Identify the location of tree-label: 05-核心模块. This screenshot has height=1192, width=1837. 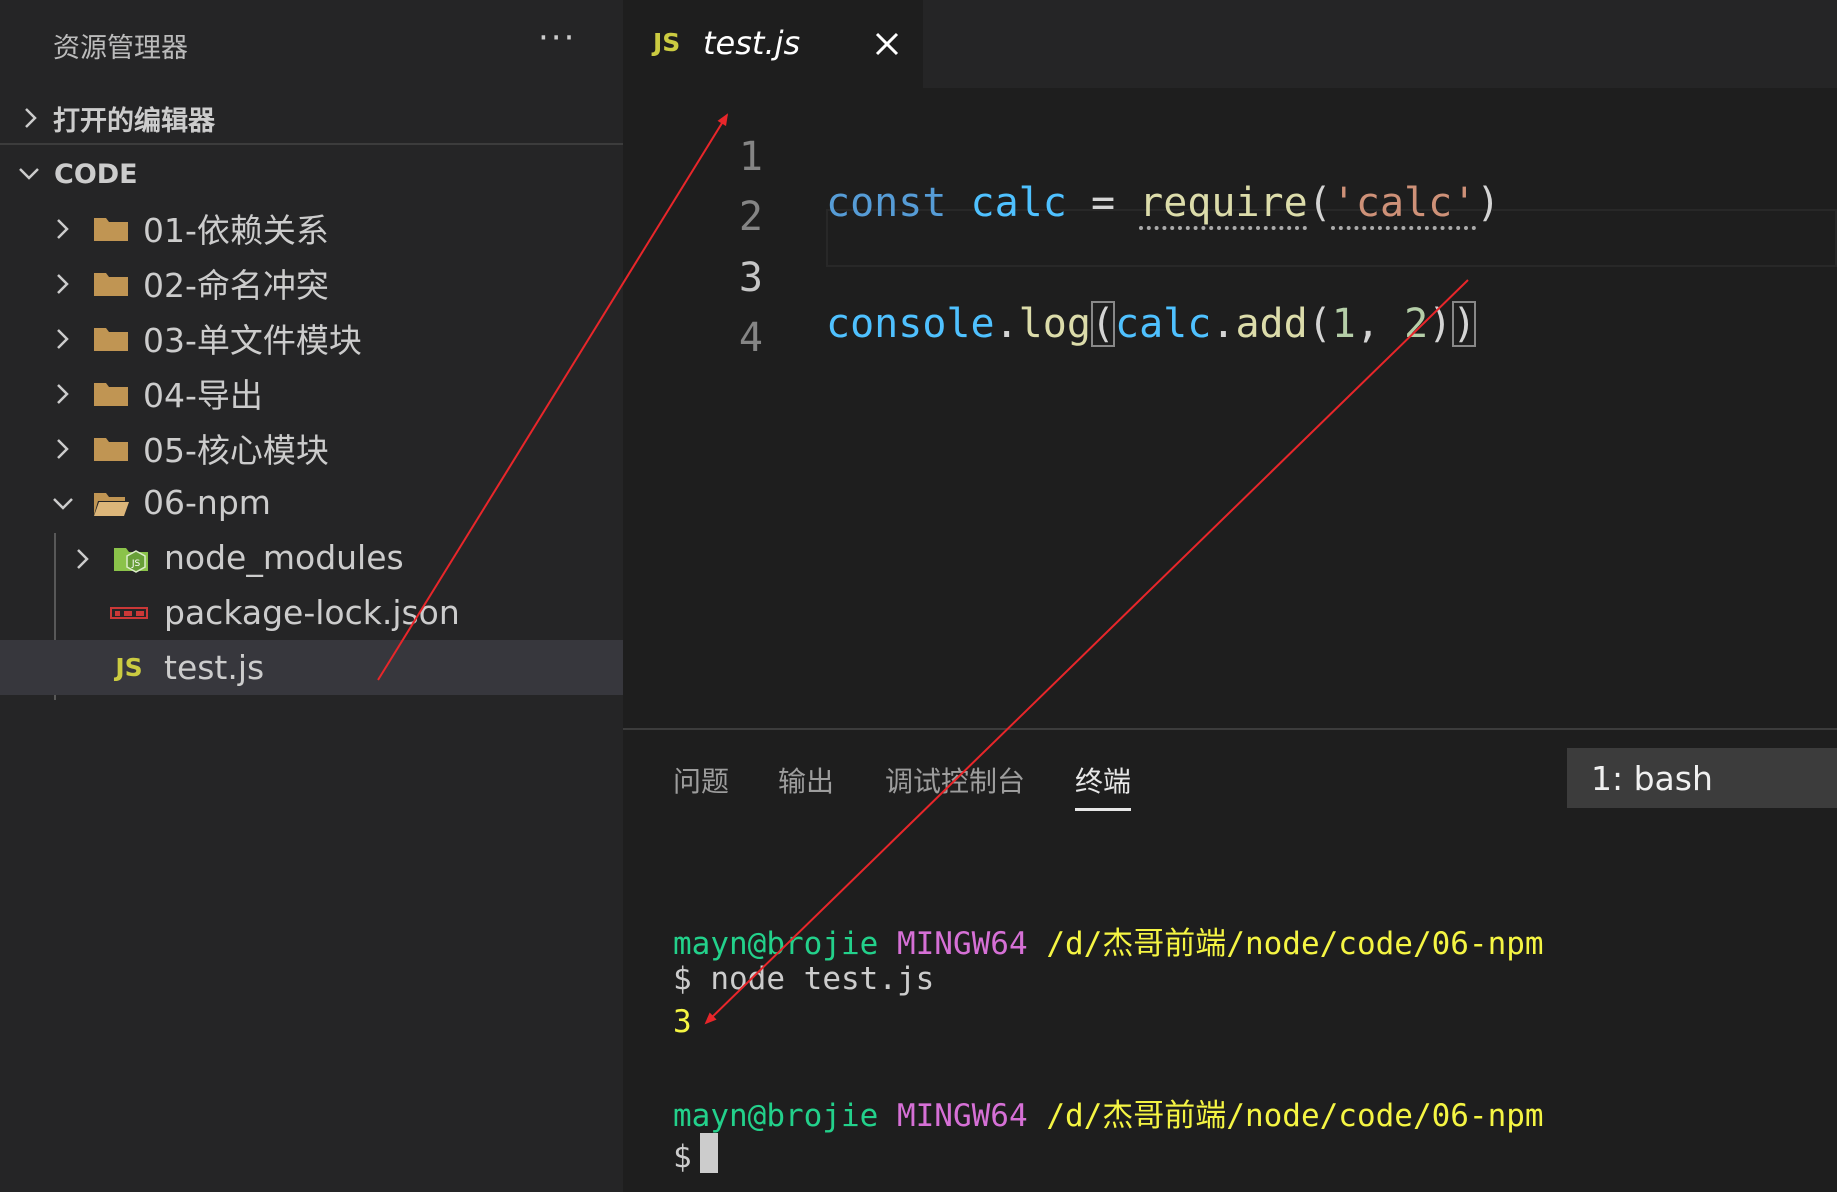
(236, 450).